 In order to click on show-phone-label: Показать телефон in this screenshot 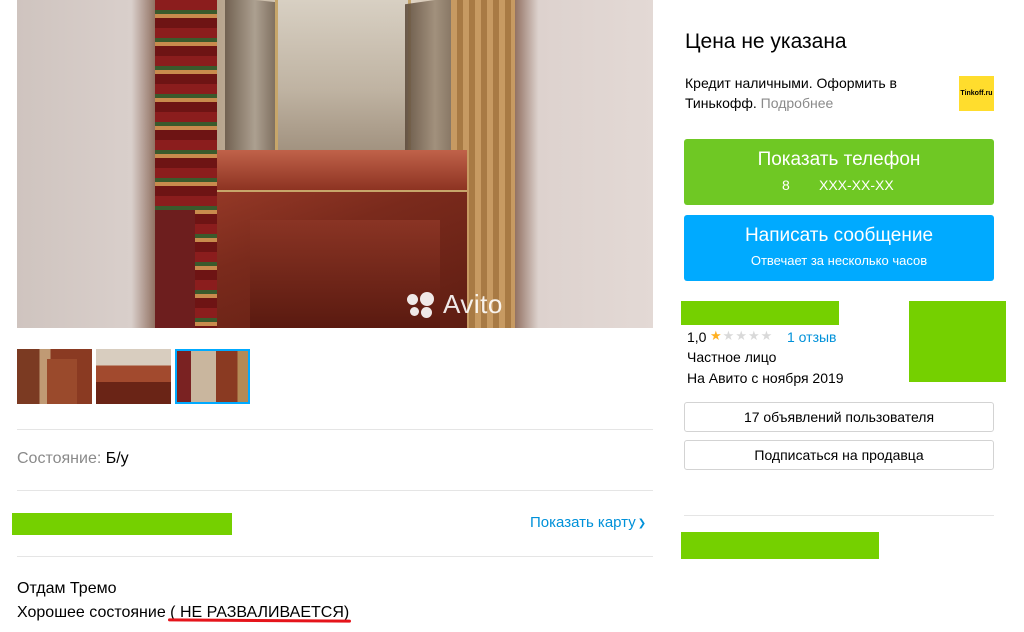, I will do `click(839, 159)`.